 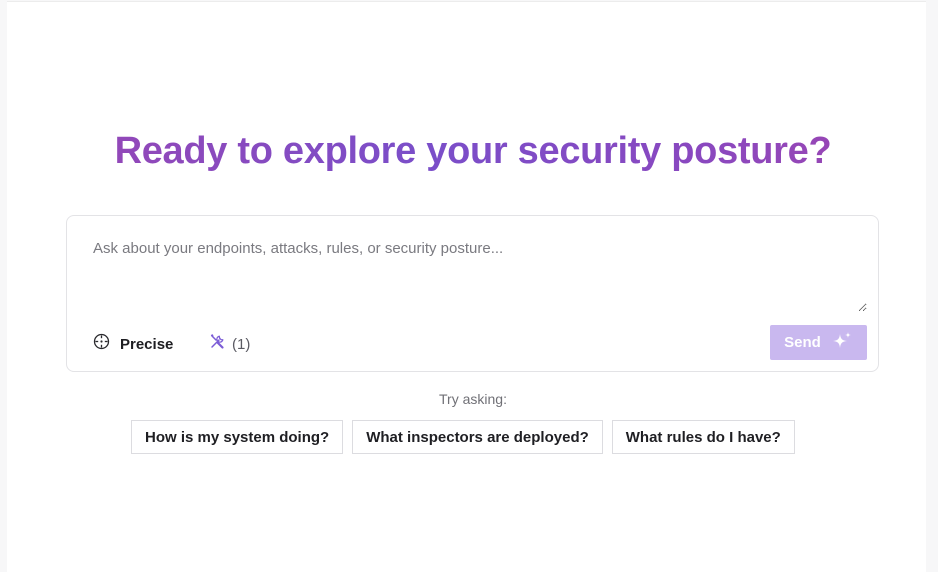 I want to click on send-label: Send, so click(x=802, y=342).